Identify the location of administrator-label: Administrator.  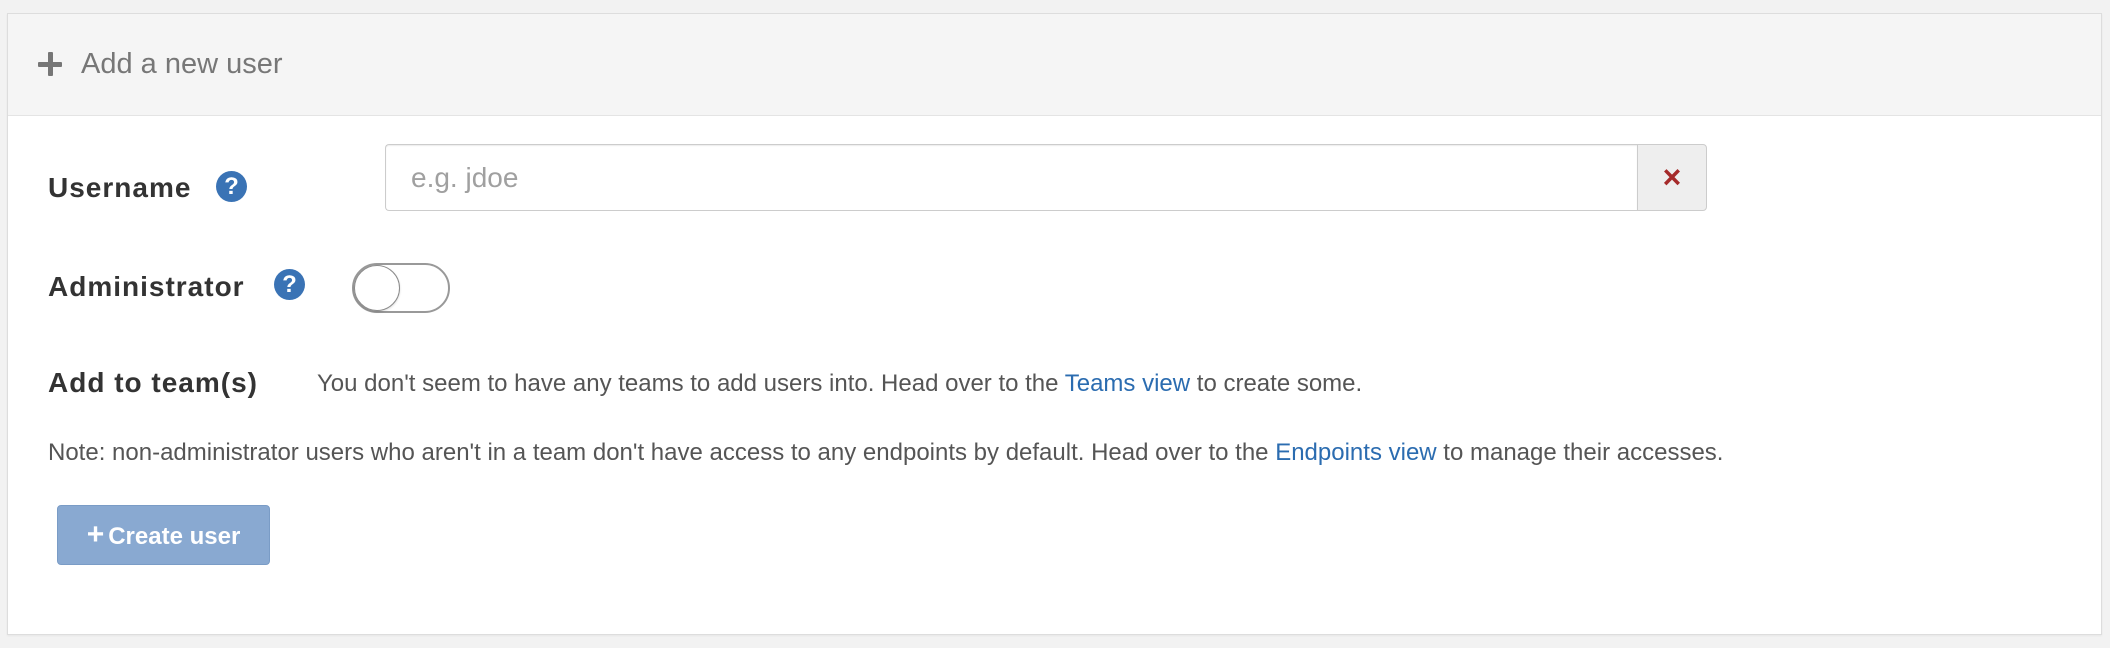
(146, 286).